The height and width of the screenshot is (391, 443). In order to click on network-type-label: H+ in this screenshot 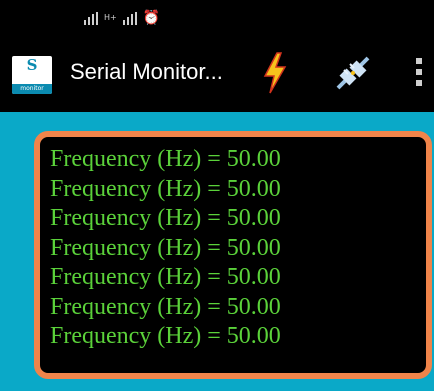, I will do `click(110, 17)`.